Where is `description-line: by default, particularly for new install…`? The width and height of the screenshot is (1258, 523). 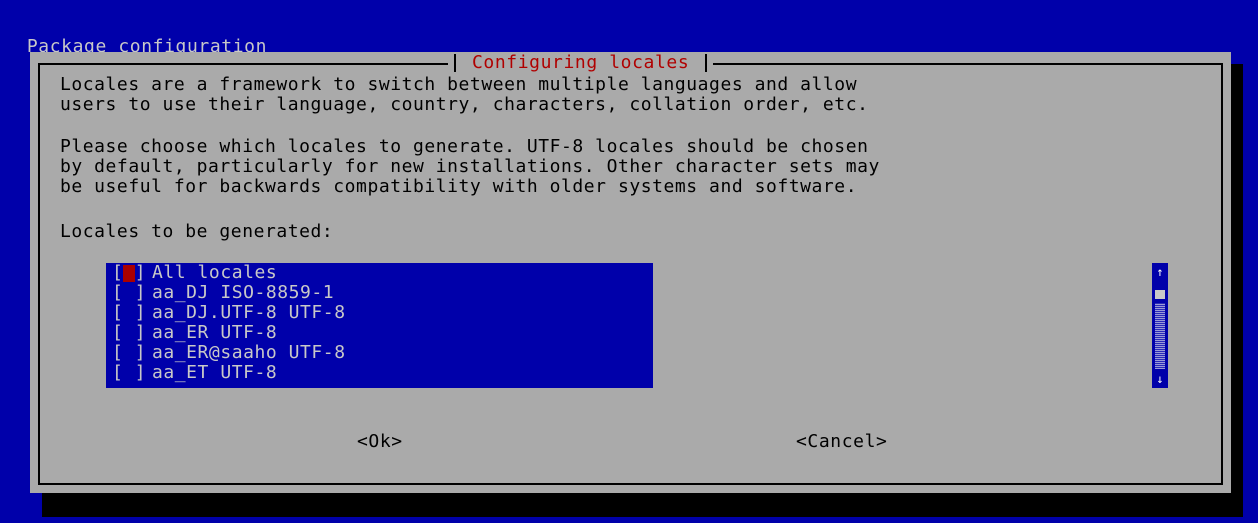
description-line: by default, particularly for new install… is located at coordinates (470, 166).